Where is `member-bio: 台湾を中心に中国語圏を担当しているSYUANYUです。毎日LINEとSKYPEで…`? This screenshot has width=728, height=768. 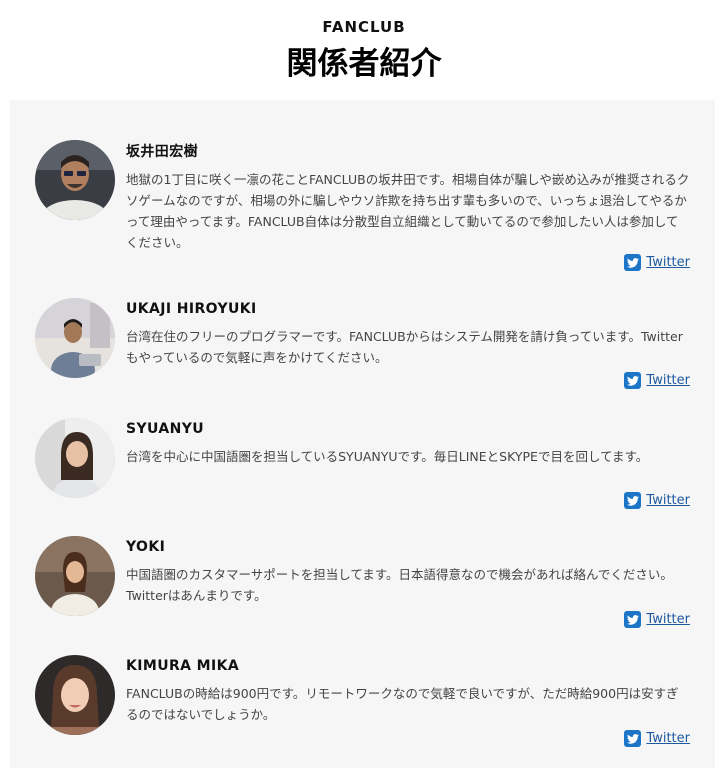
member-bio: 台湾を中心に中国語圏を担当しているSYUANYUです。毎日LINEとSKYPEで… is located at coordinates (387, 456).